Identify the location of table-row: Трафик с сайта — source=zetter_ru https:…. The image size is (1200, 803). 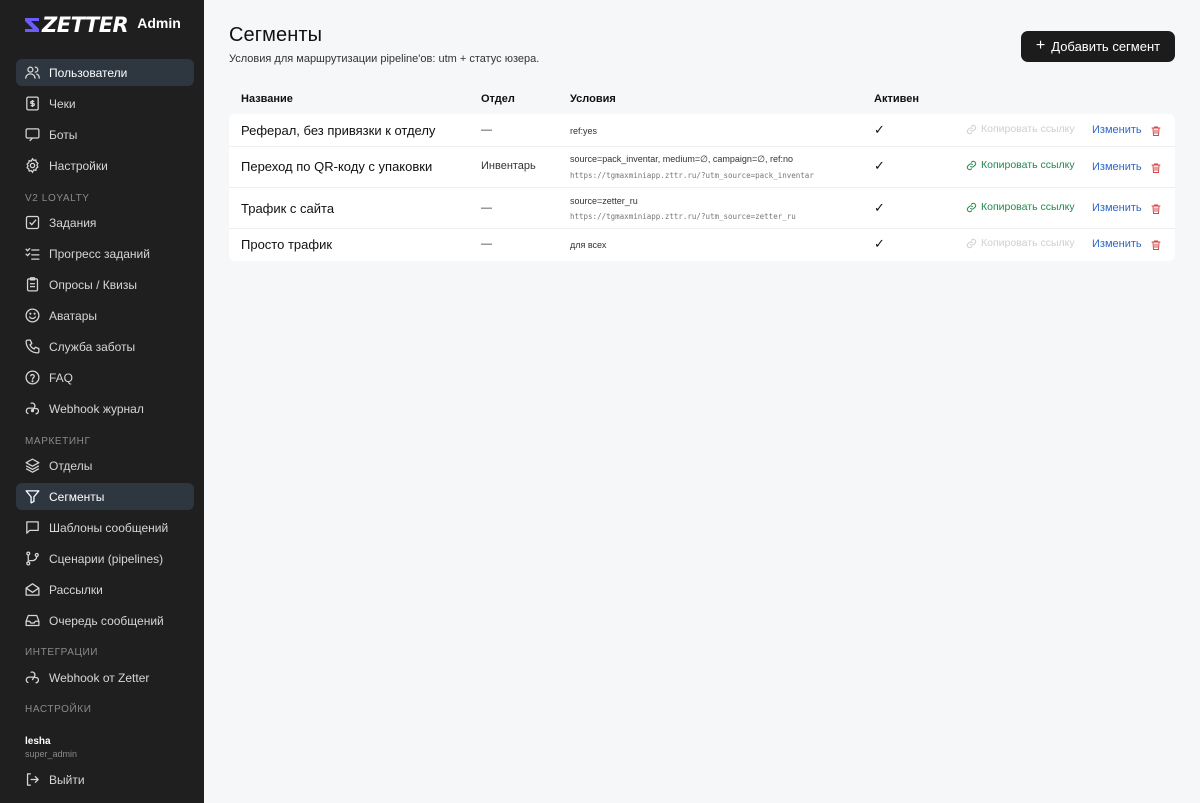
(702, 208).